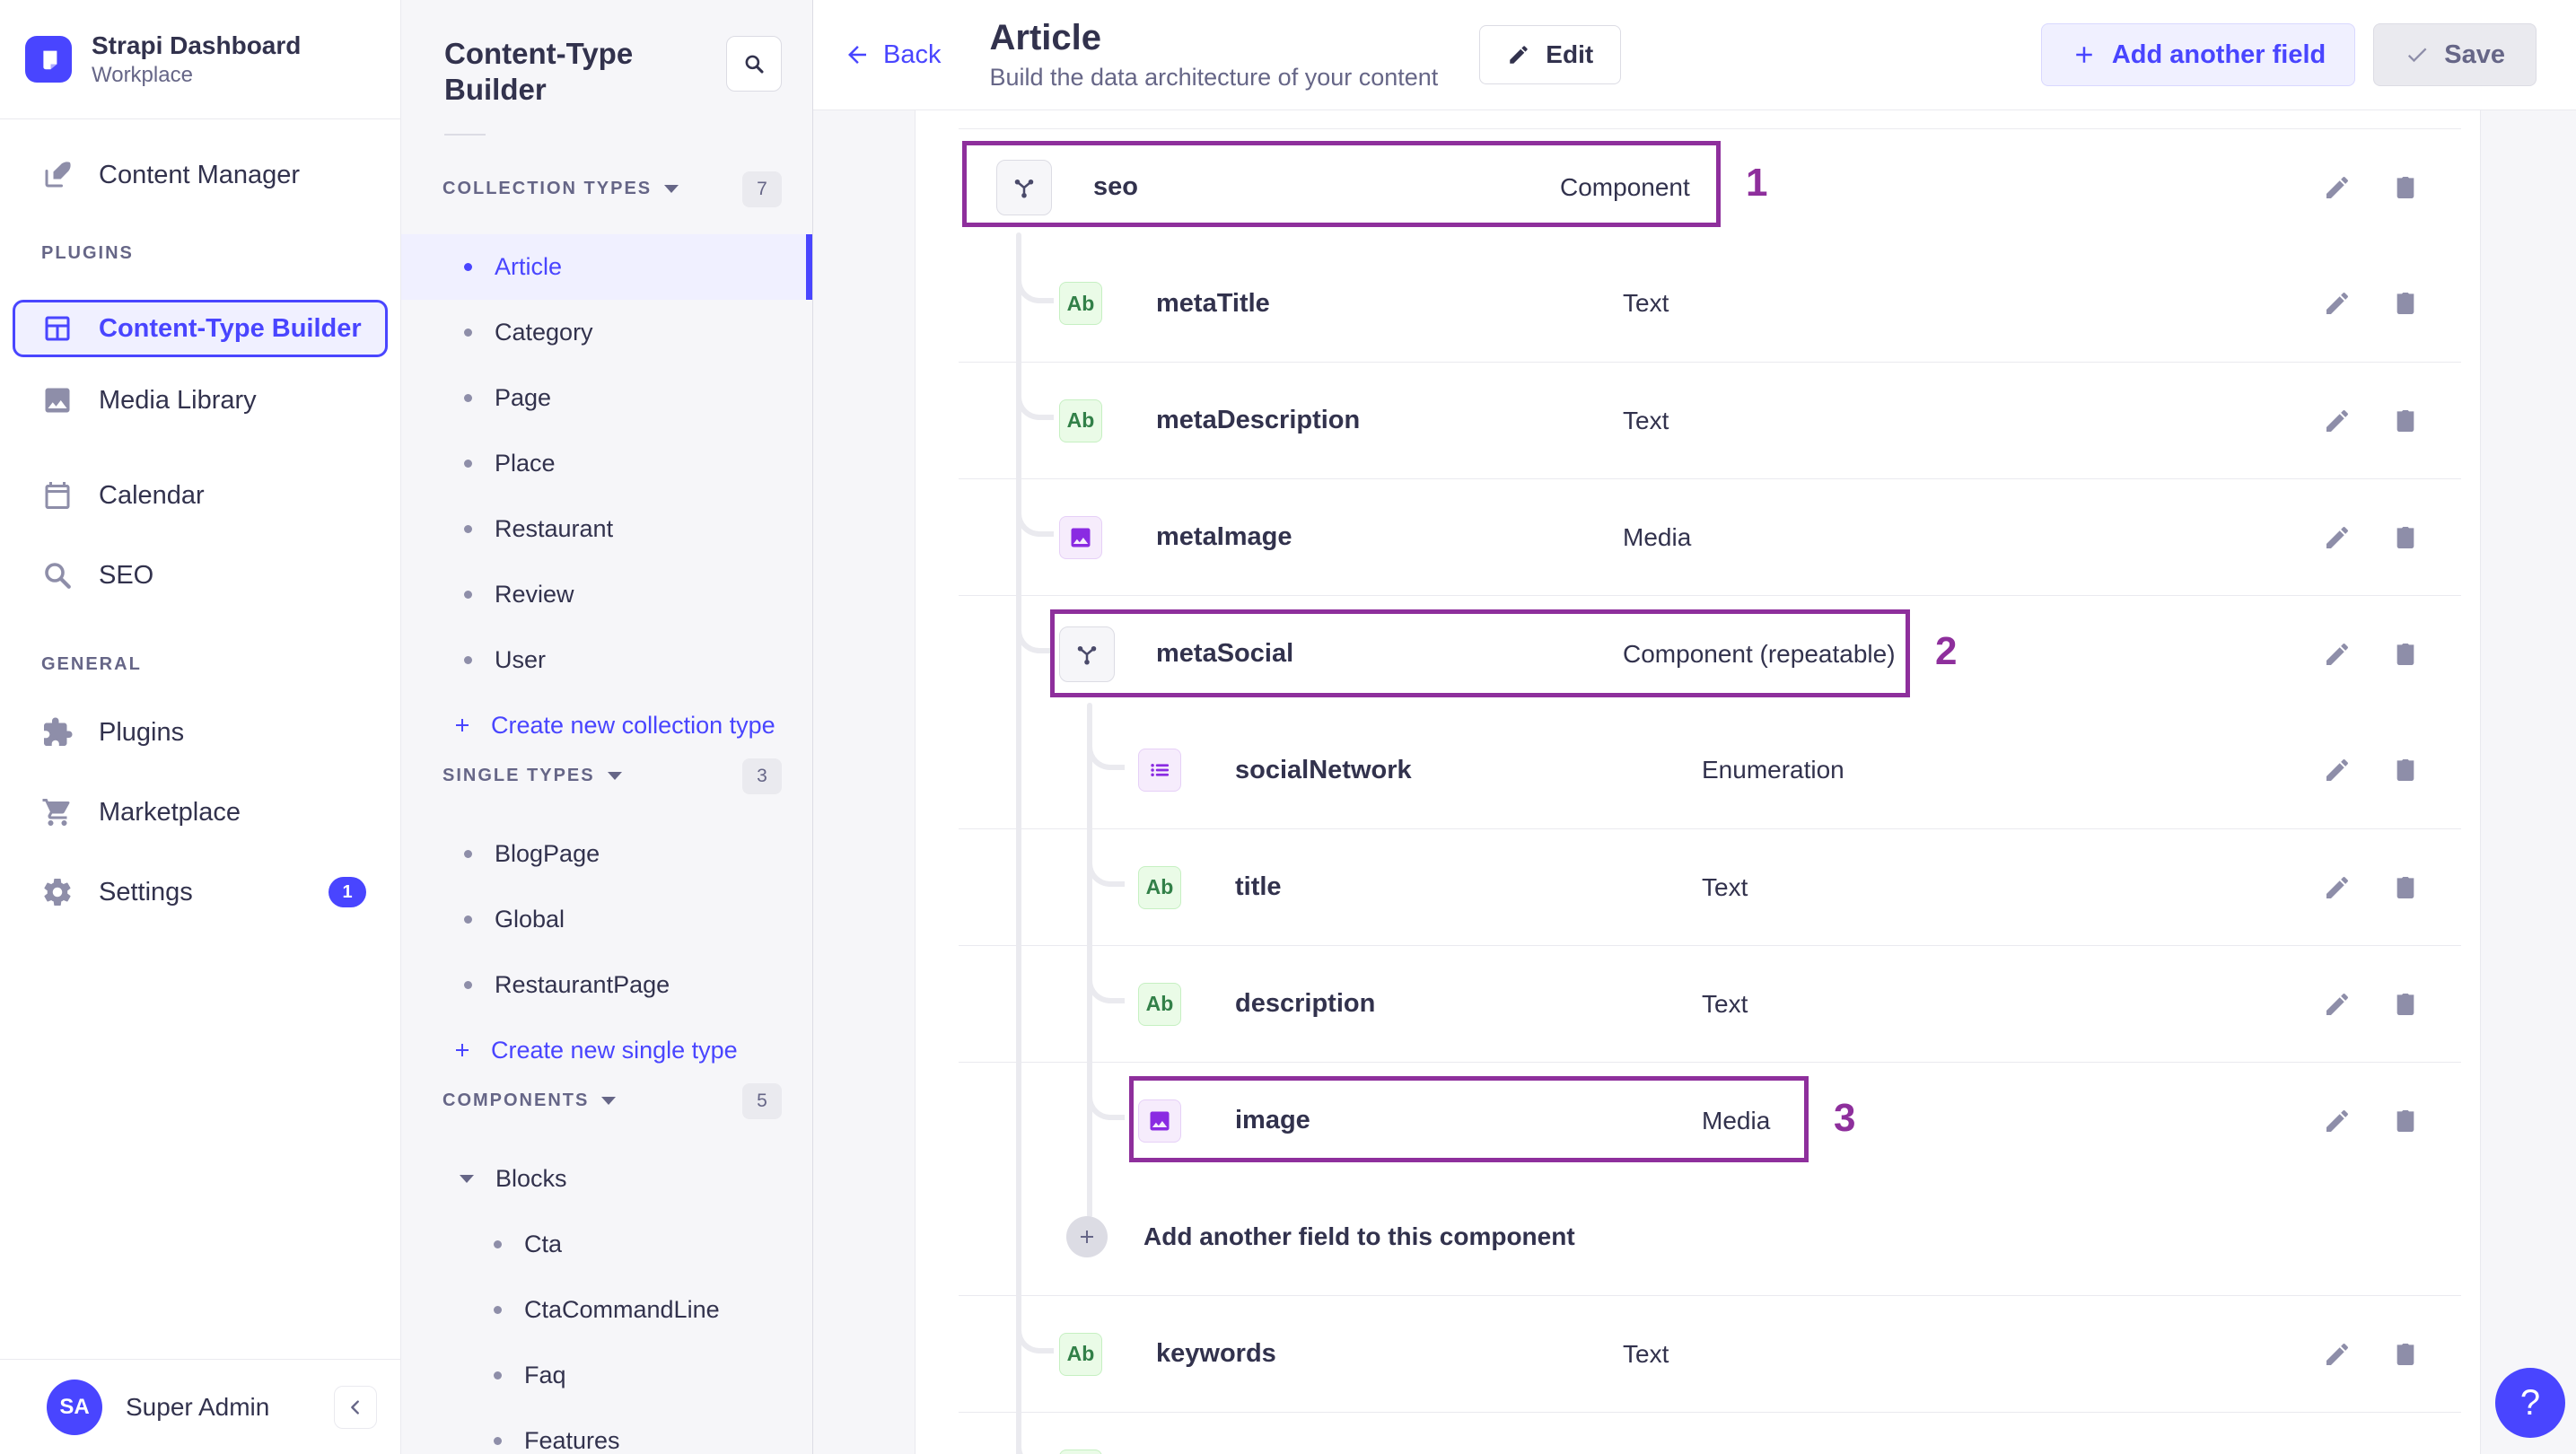  Describe the element at coordinates (531, 1178) in the screenshot. I see `component-group-label: Blocks` at that location.